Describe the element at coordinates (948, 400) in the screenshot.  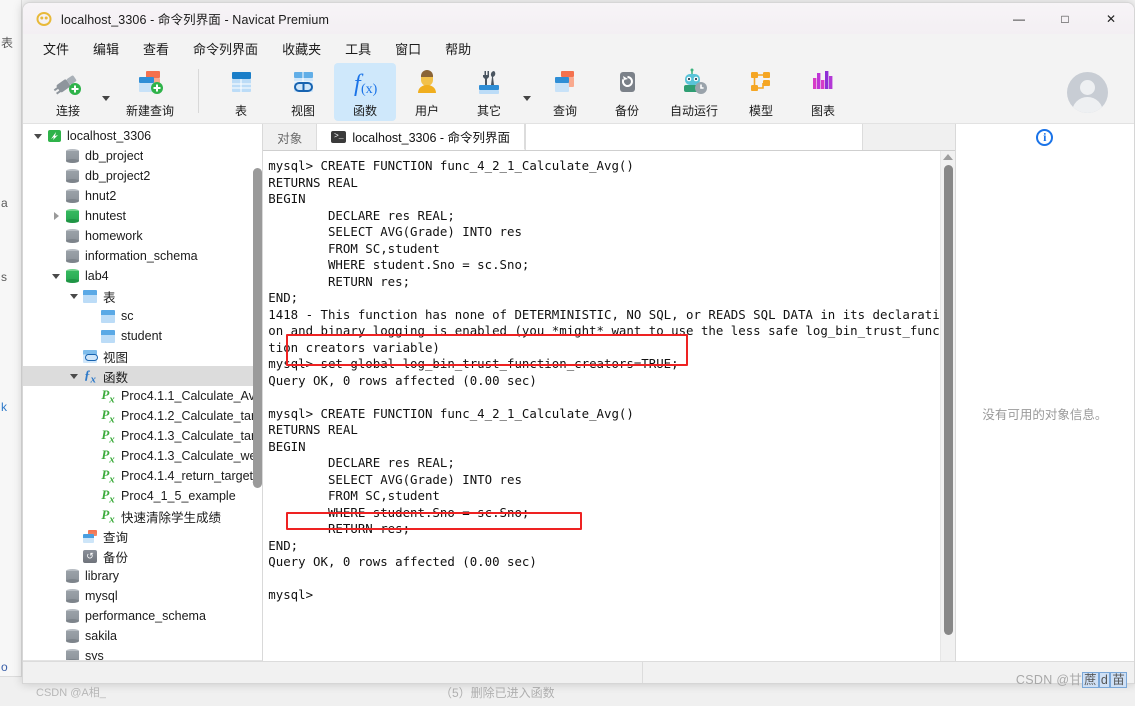
I see `console-vscrollbar-thumb` at that location.